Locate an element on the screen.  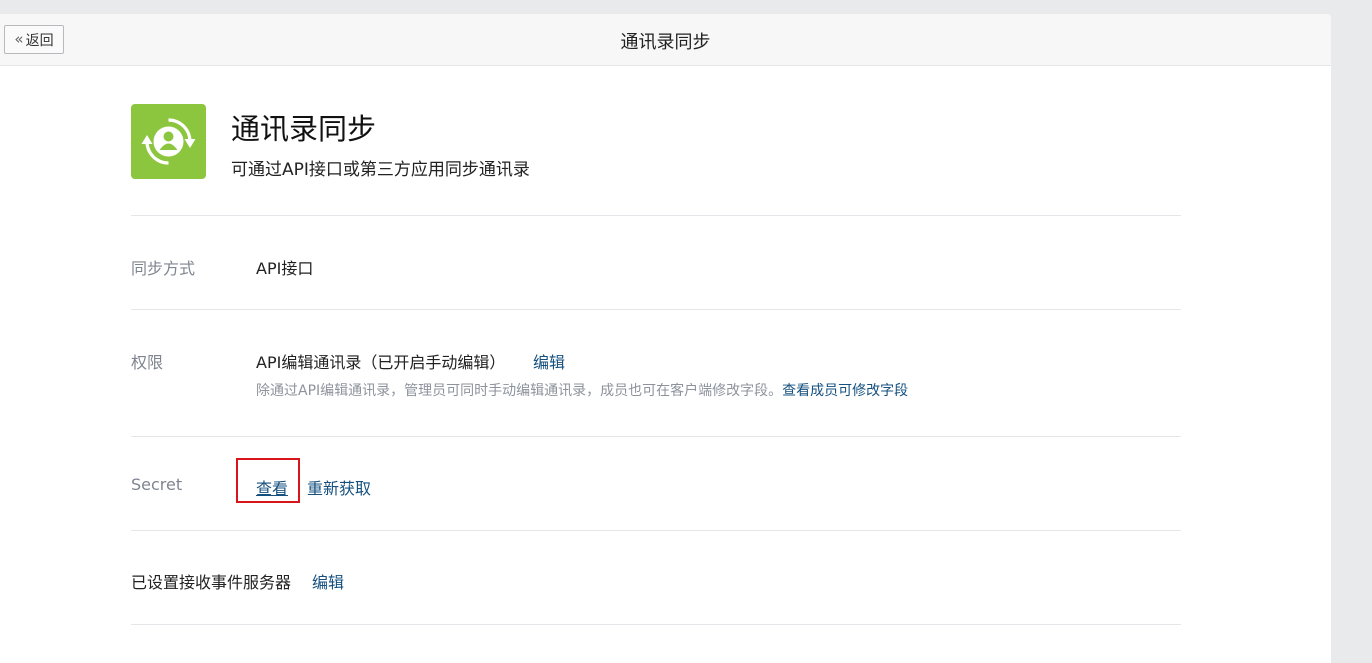
page-title: 通讯录同步 is located at coordinates (665, 42).